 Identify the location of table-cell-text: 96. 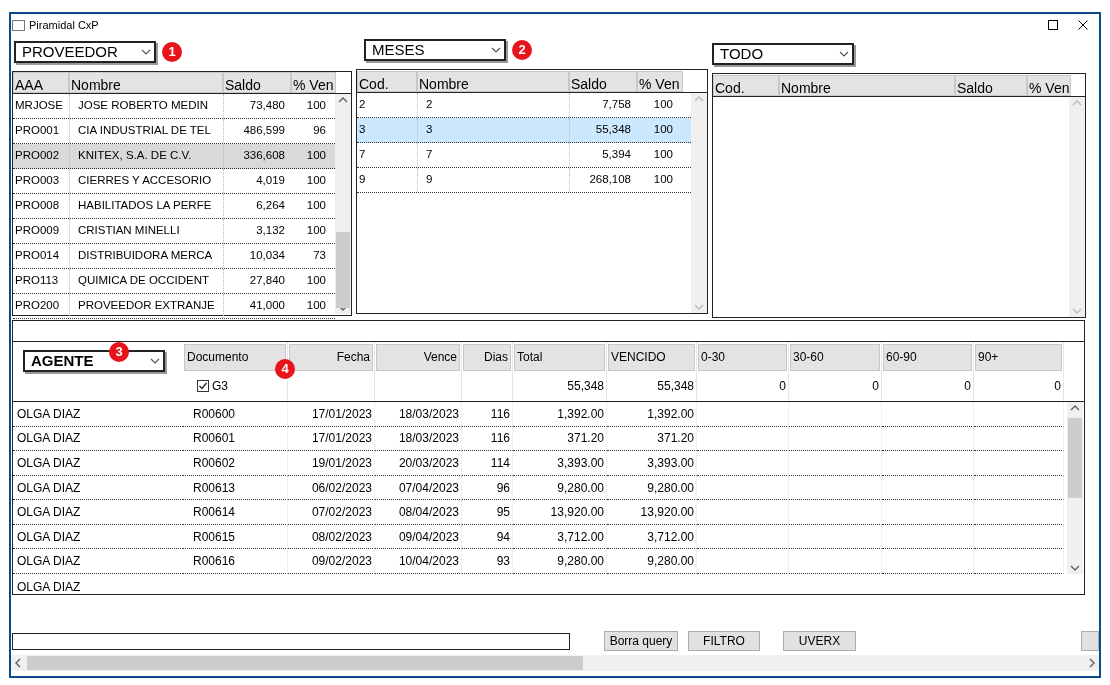
(319, 131).